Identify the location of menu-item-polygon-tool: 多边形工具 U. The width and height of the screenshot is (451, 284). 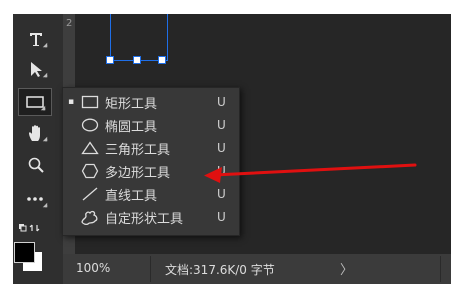
(151, 171).